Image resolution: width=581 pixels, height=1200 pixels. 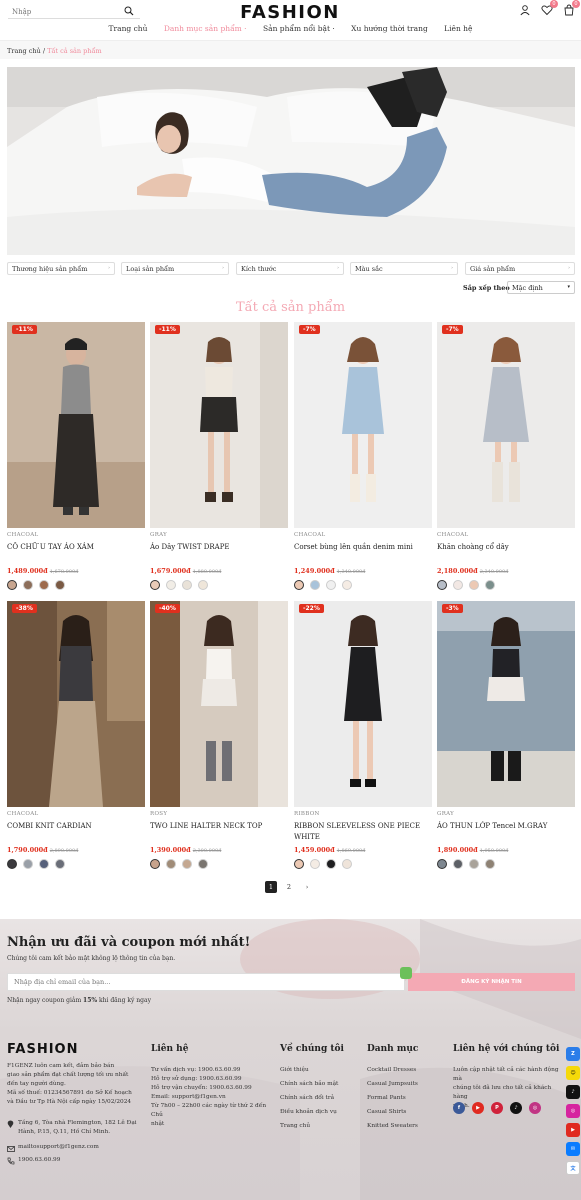 I want to click on youtube-icon: ▶, so click(x=478, y=1108).